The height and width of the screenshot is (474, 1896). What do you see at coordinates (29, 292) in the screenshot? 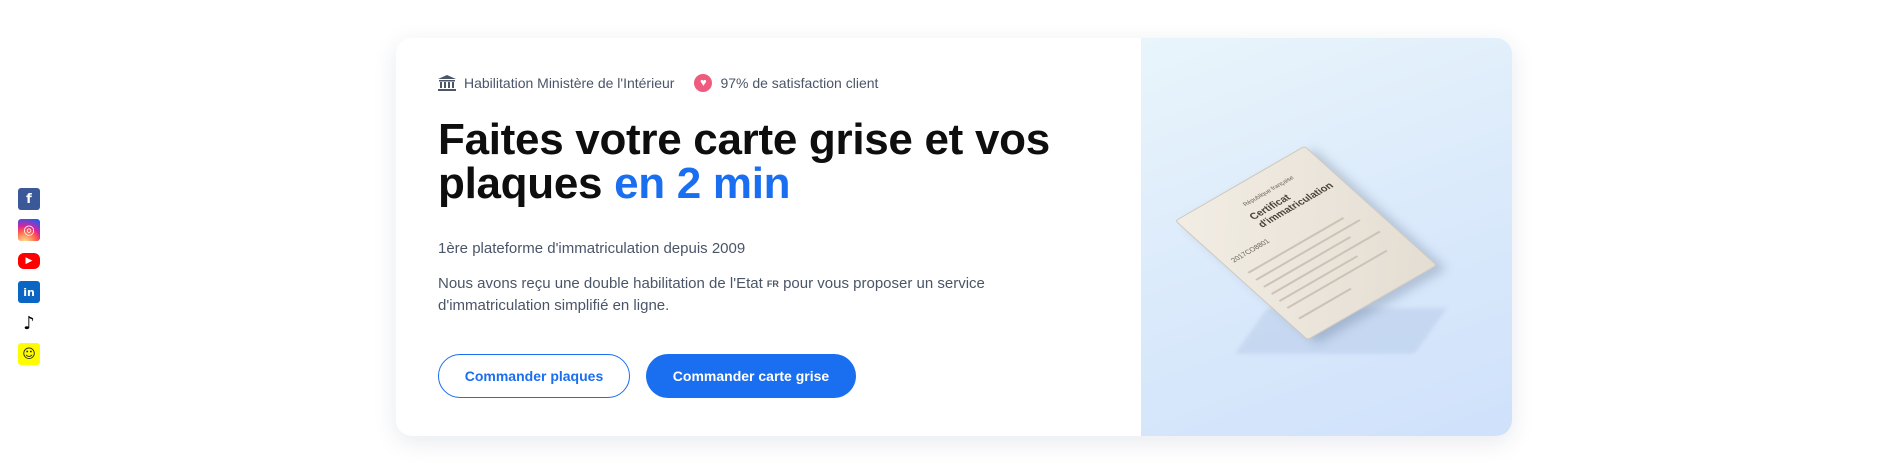
I see `linkedin-icon: in` at bounding box center [29, 292].